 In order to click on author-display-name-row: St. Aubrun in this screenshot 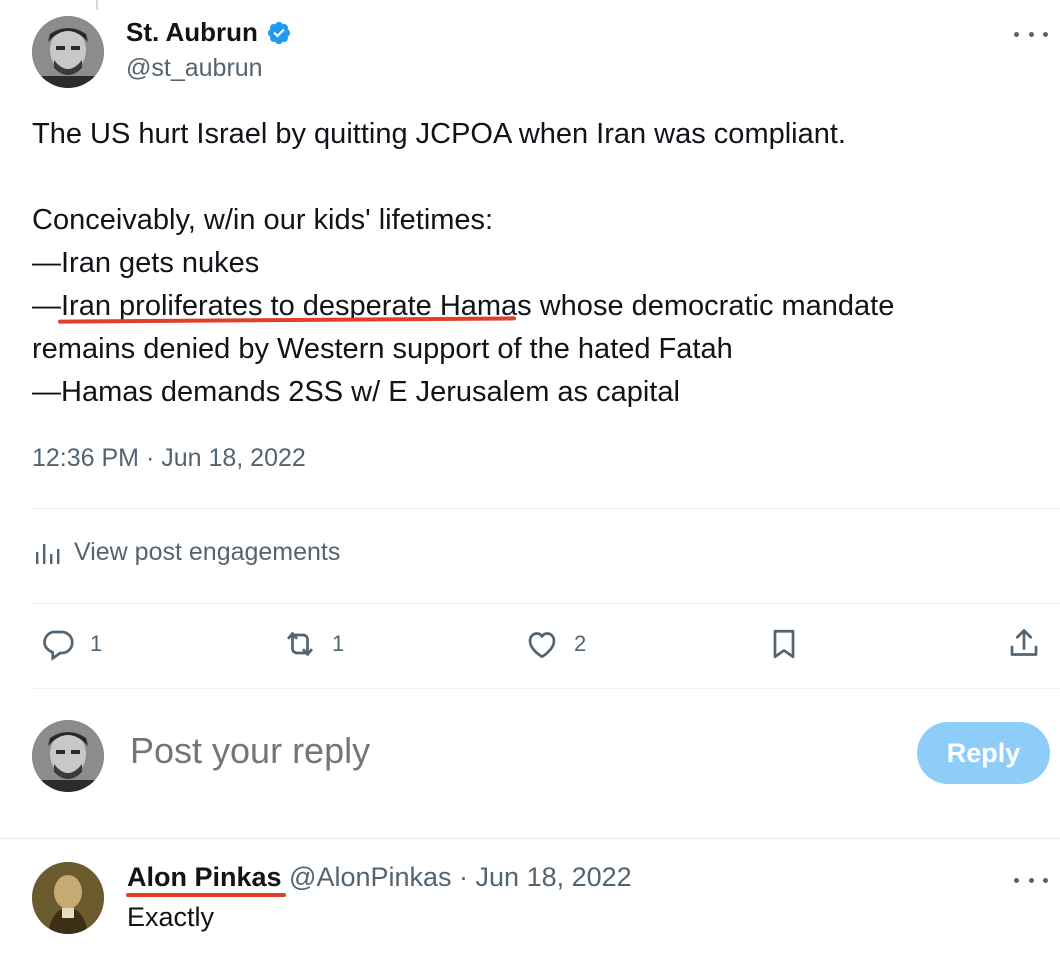, I will do `click(209, 32)`.